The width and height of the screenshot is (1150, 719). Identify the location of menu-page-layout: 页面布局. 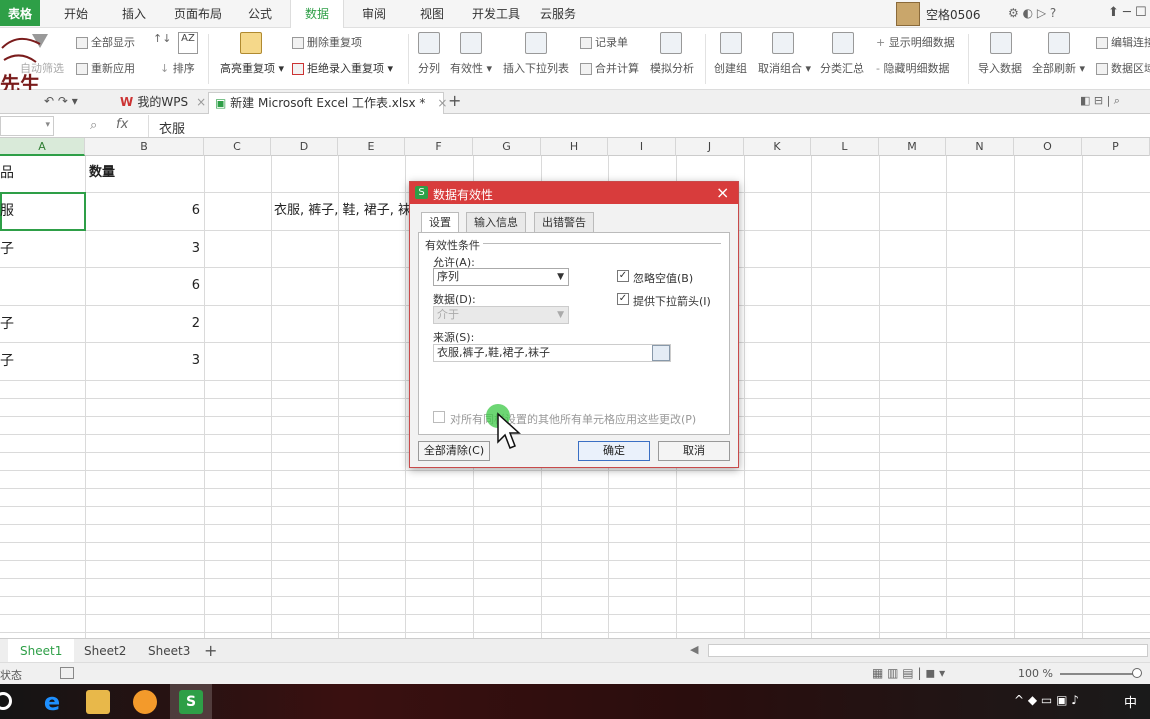
(198, 14).